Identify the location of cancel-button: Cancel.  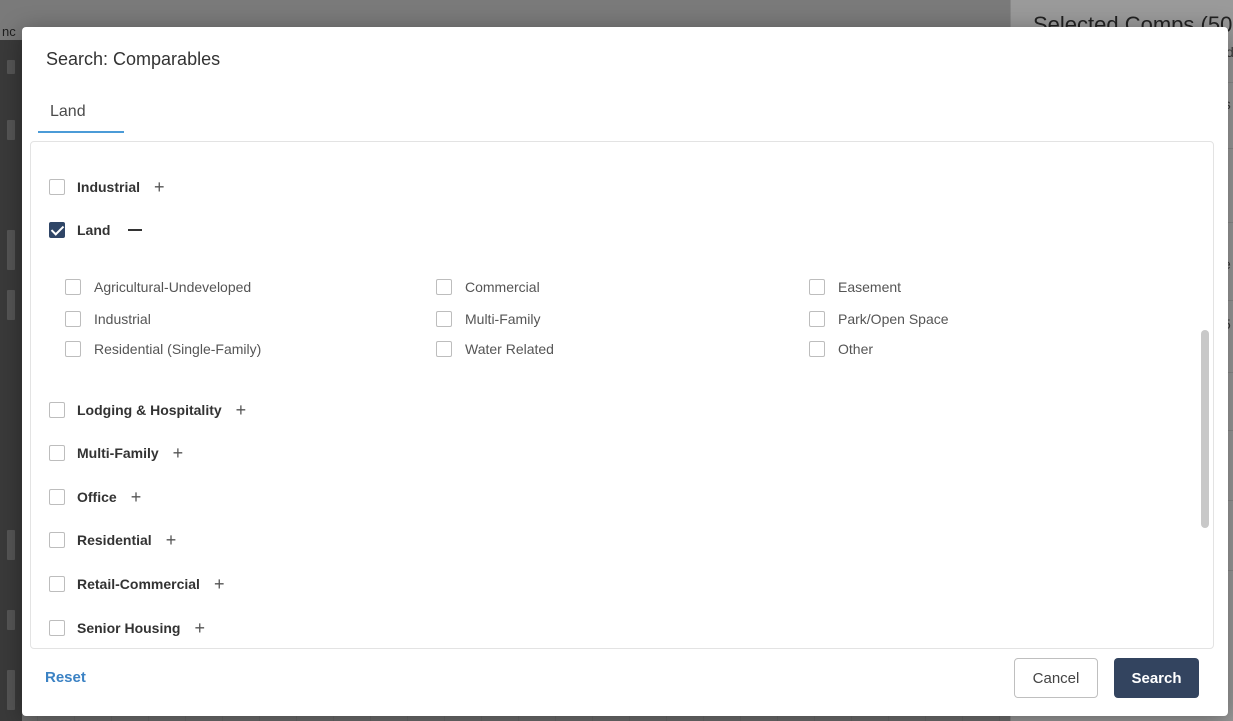
(1056, 678).